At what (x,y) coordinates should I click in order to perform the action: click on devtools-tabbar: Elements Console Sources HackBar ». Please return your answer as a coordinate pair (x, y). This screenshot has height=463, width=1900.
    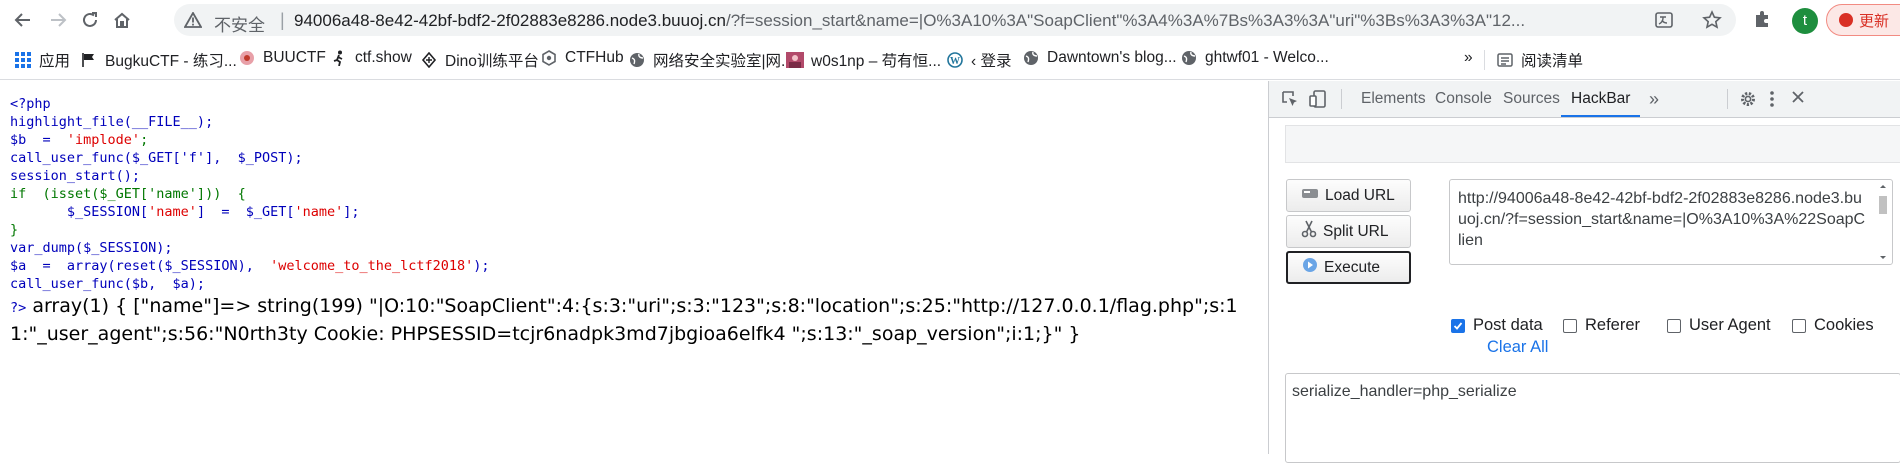
    Looking at the image, I should click on (1584, 99).